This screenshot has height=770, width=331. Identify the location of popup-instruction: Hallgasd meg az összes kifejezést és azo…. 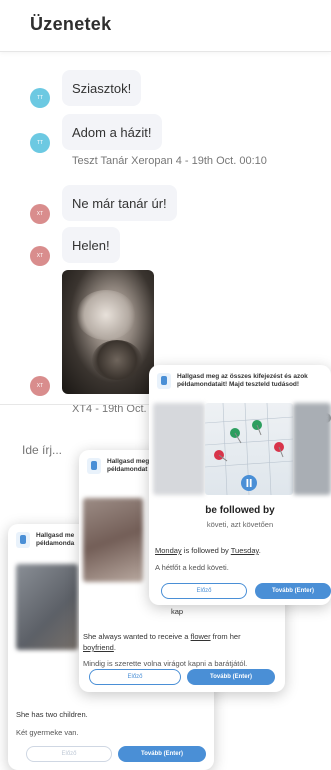
(242, 380).